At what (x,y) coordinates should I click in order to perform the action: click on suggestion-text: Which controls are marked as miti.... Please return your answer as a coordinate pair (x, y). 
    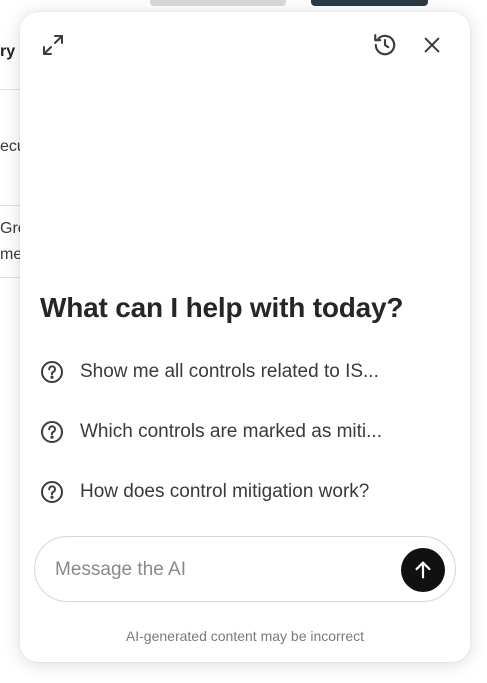
    Looking at the image, I should click on (231, 431).